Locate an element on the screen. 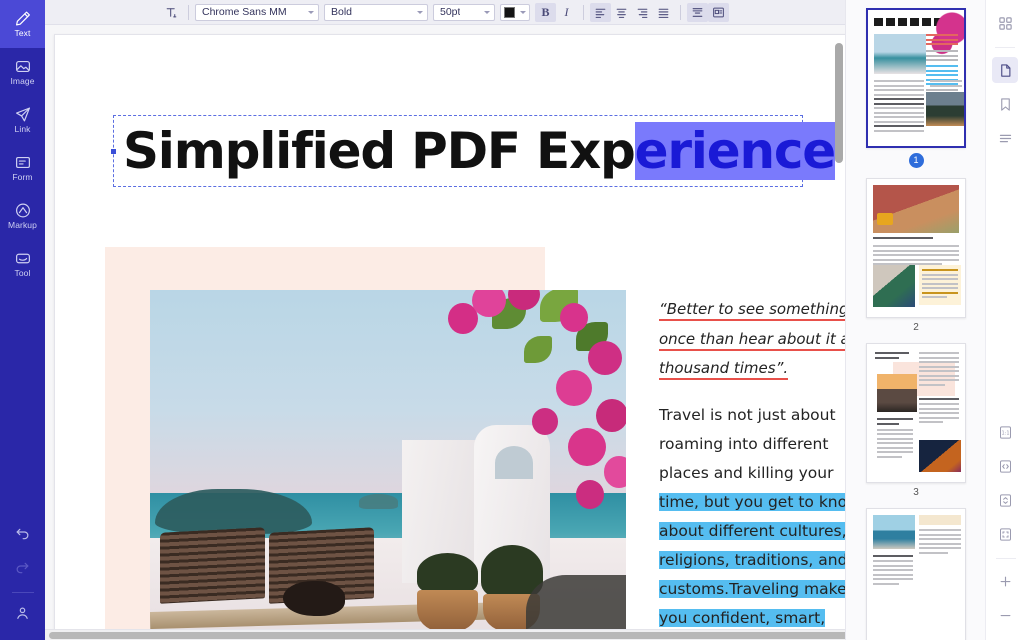  form-icon is located at coordinates (23, 162).